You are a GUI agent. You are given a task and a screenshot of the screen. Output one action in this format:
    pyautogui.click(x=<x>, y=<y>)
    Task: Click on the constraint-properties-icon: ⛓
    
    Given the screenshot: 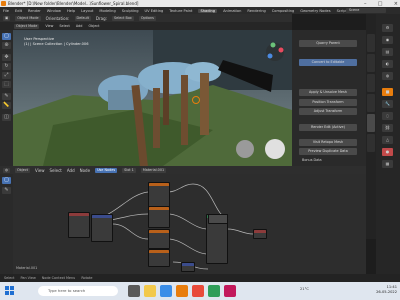 What is the action you would take?
    pyautogui.click(x=387, y=128)
    